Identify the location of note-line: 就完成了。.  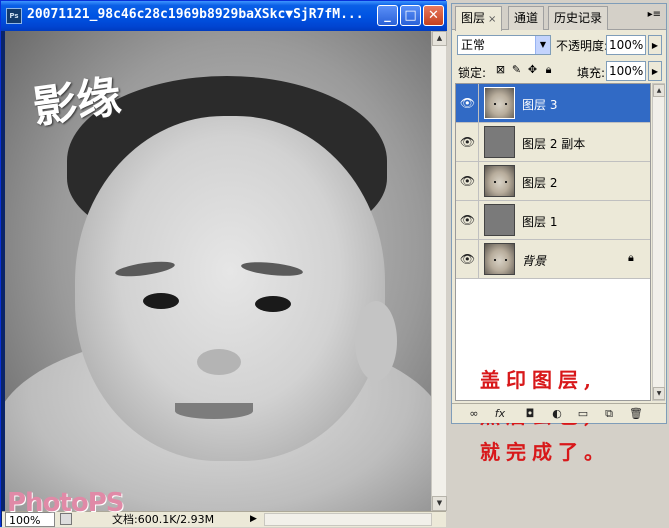
(545, 452).